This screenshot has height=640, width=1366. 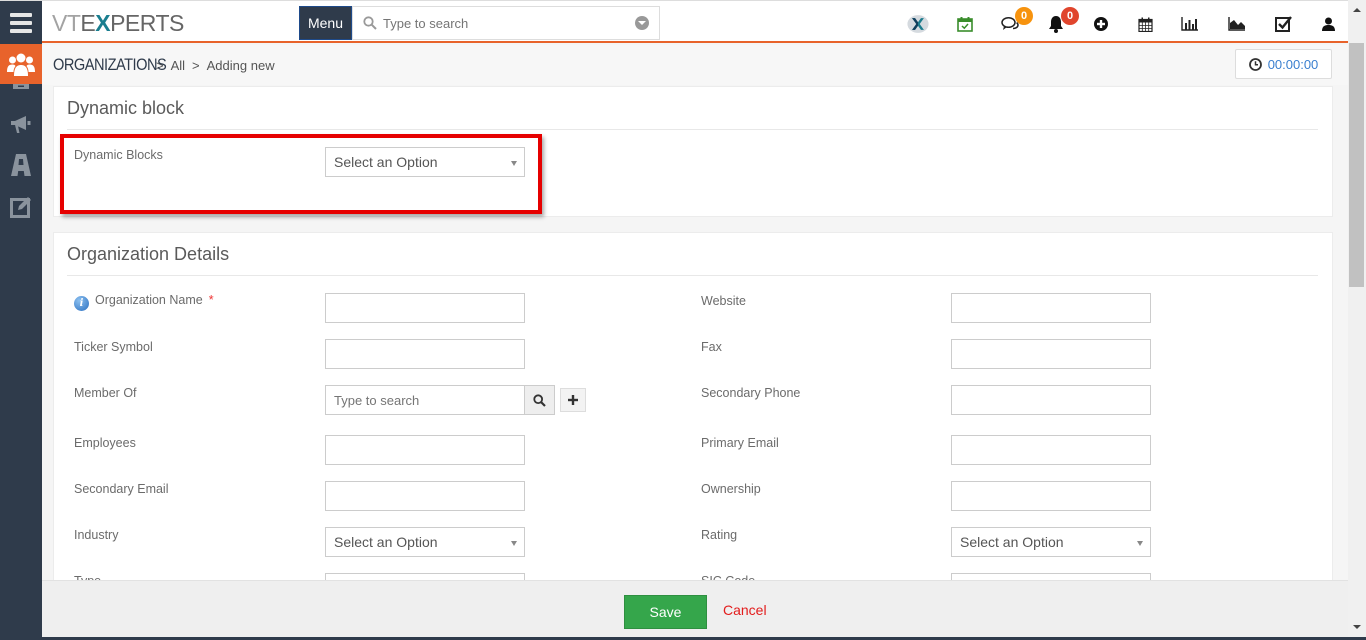 What do you see at coordinates (1190, 24) in the screenshot?
I see `bar-chart-icon` at bounding box center [1190, 24].